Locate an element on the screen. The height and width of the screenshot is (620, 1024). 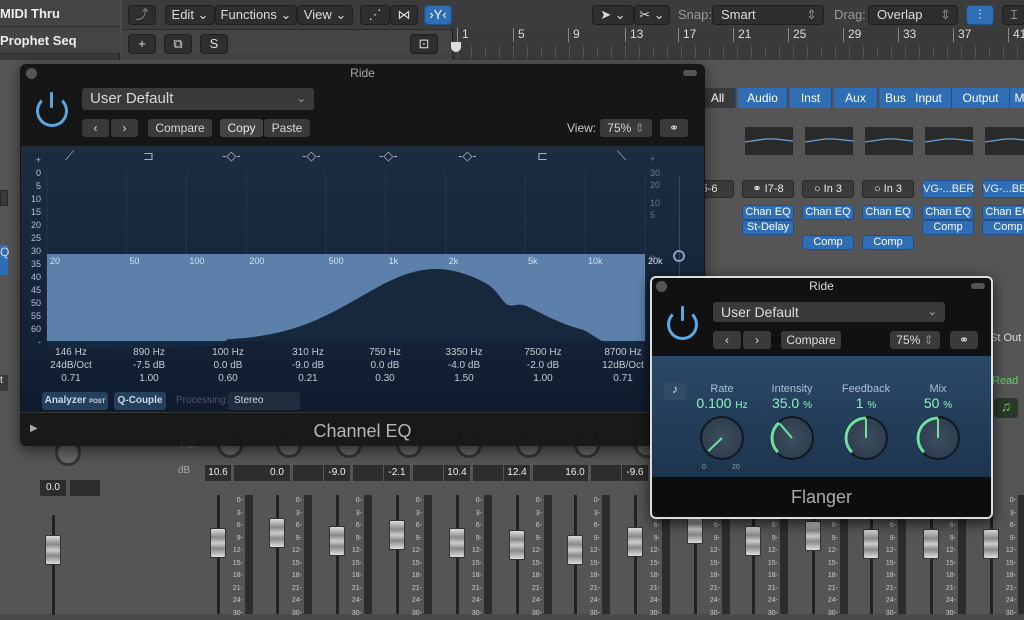
analyzer-button: Analyzer POST is located at coordinates (75, 401).